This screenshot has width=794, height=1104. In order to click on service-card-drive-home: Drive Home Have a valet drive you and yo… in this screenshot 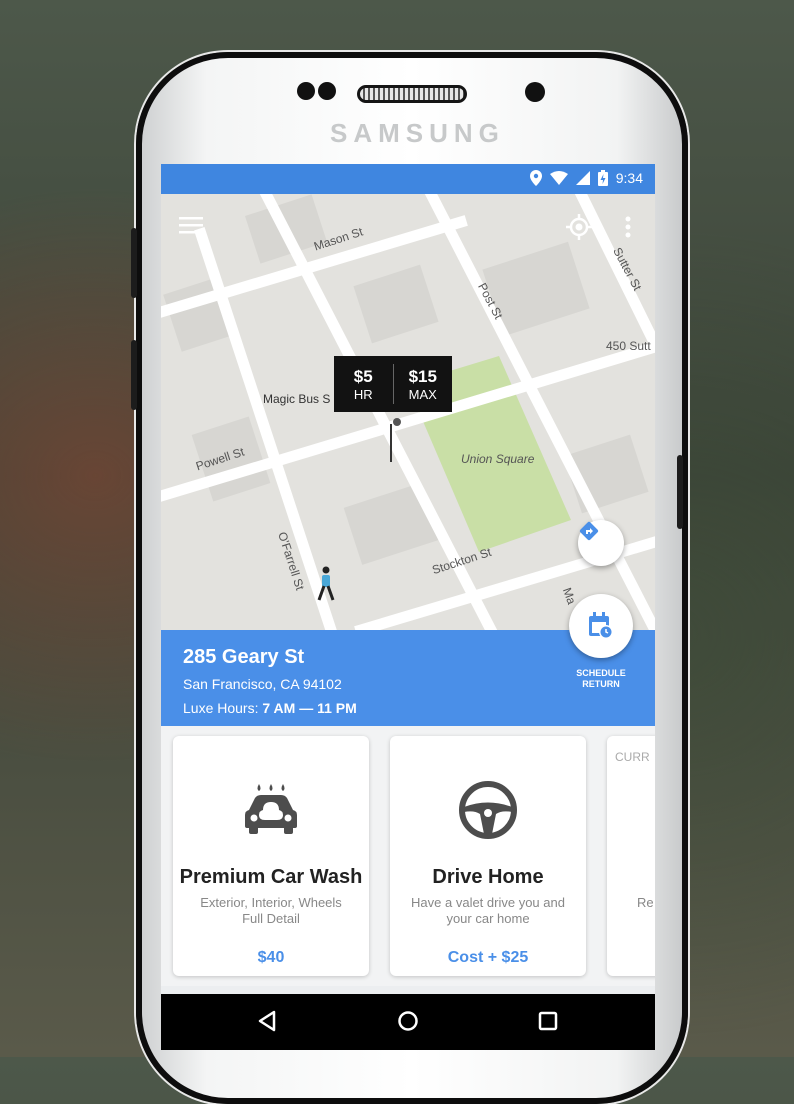, I will do `click(488, 856)`.